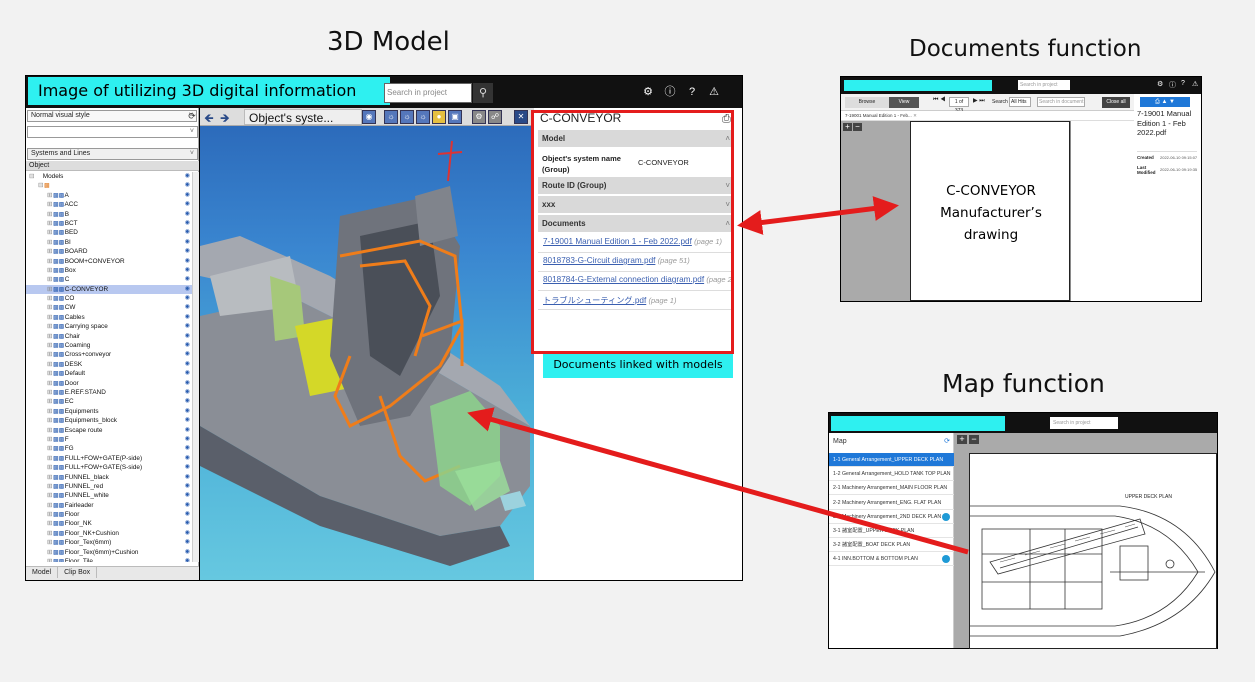 The width and height of the screenshot is (1255, 682). Describe the element at coordinates (718, 481) in the screenshot. I see `map-link-arrow` at that location.